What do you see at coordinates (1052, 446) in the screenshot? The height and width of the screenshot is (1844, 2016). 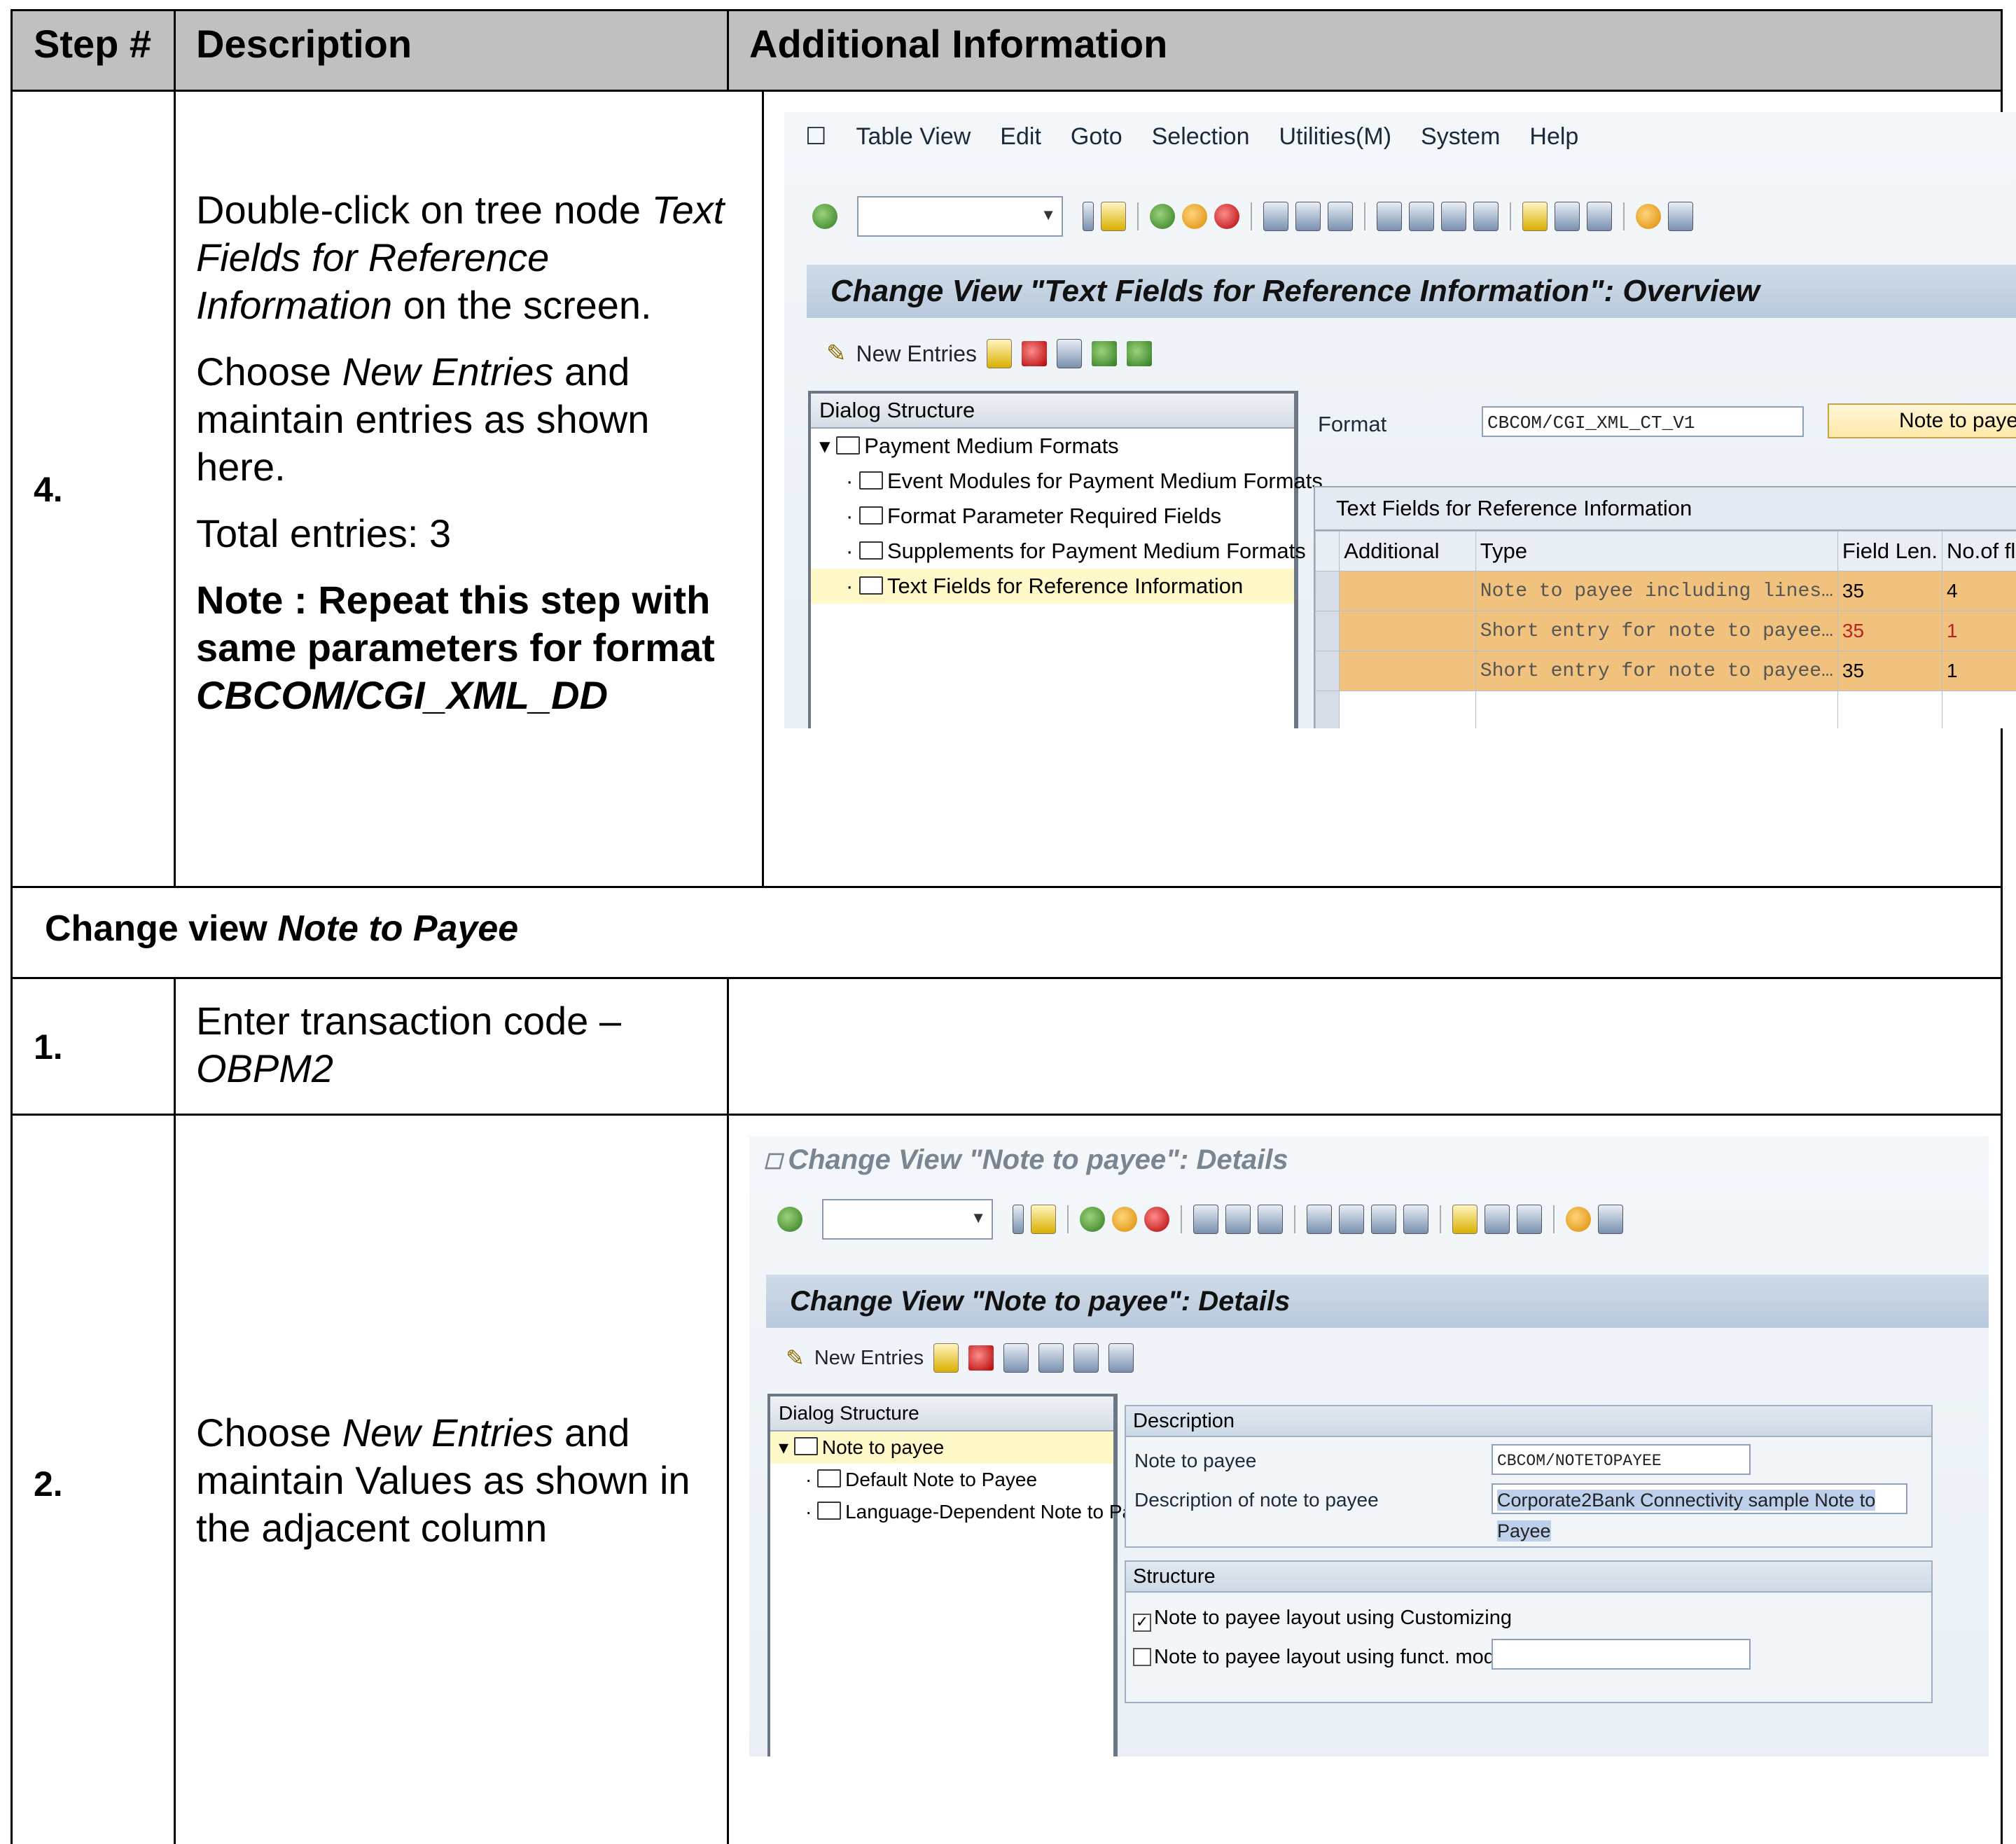 I see `tree-node-payment-medium-formats: ▾ Payment Medium Formats` at bounding box center [1052, 446].